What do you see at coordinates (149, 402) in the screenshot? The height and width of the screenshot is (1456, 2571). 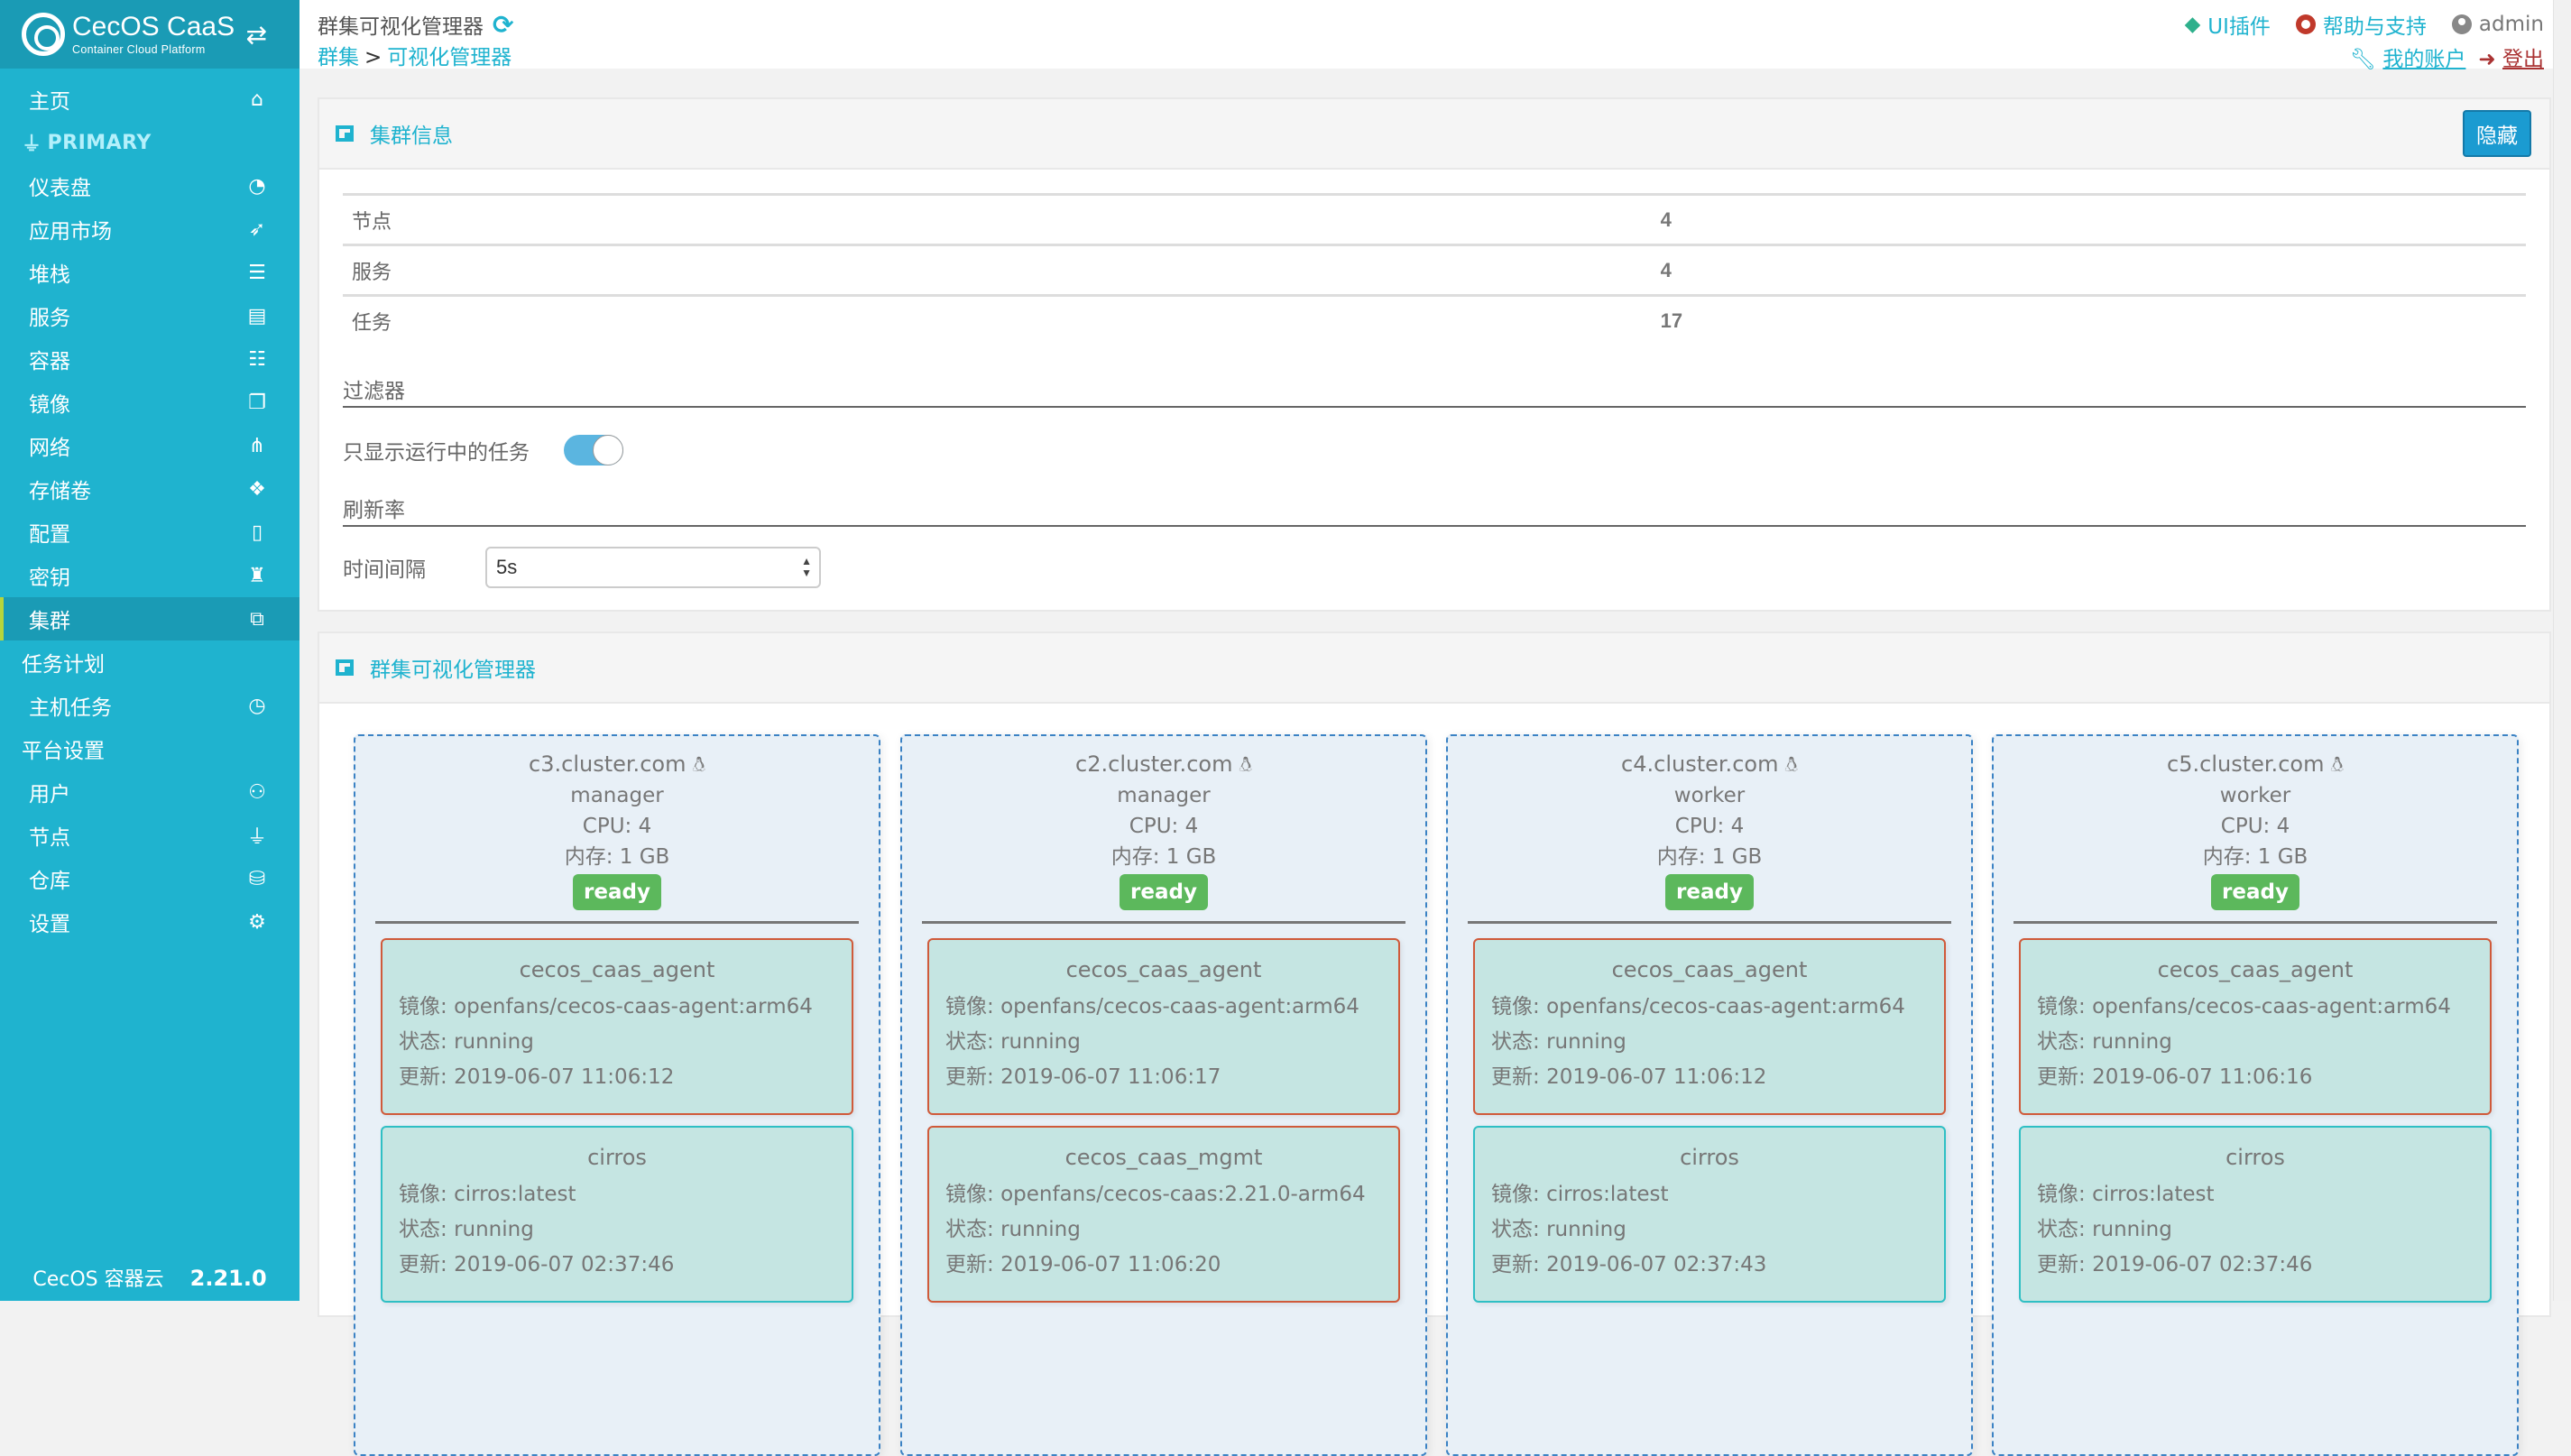 I see `sidebar-item: 镜像 ❐` at bounding box center [149, 402].